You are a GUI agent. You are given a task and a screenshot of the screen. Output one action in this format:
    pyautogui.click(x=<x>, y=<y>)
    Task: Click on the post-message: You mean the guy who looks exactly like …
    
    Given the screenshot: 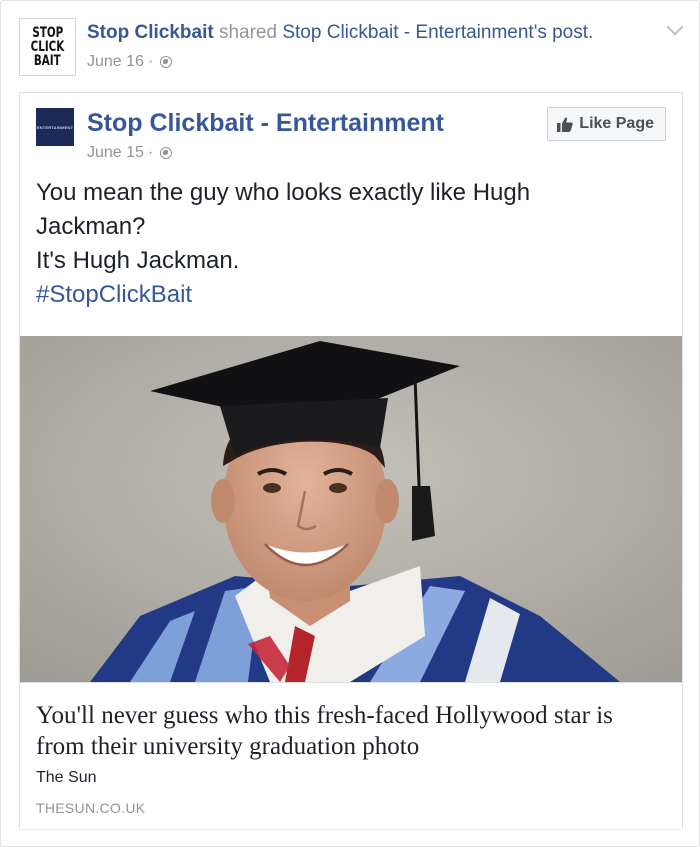 What is the action you would take?
    pyautogui.click(x=346, y=244)
    